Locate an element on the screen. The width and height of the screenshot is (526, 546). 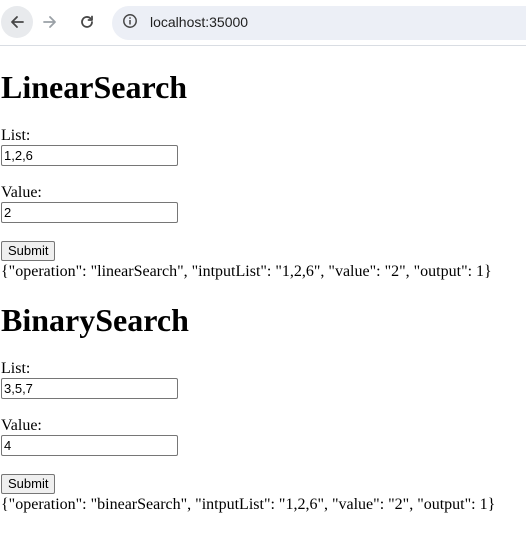
linear-value-label: Value: is located at coordinates (21, 192).